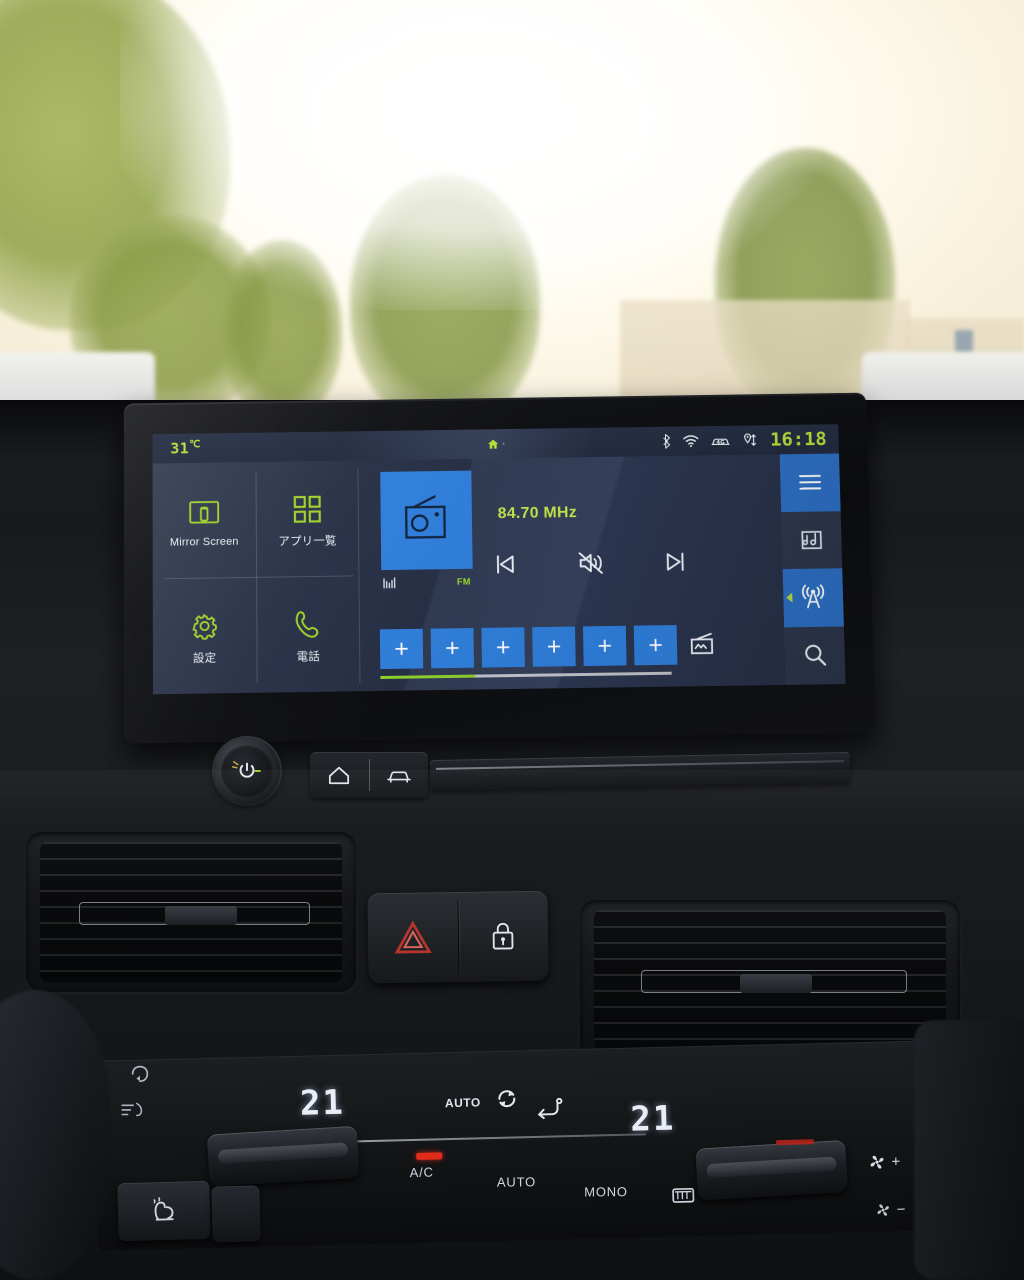 The width and height of the screenshot is (1024, 1280). I want to click on air-recirculation-icon, so click(140, 1074).